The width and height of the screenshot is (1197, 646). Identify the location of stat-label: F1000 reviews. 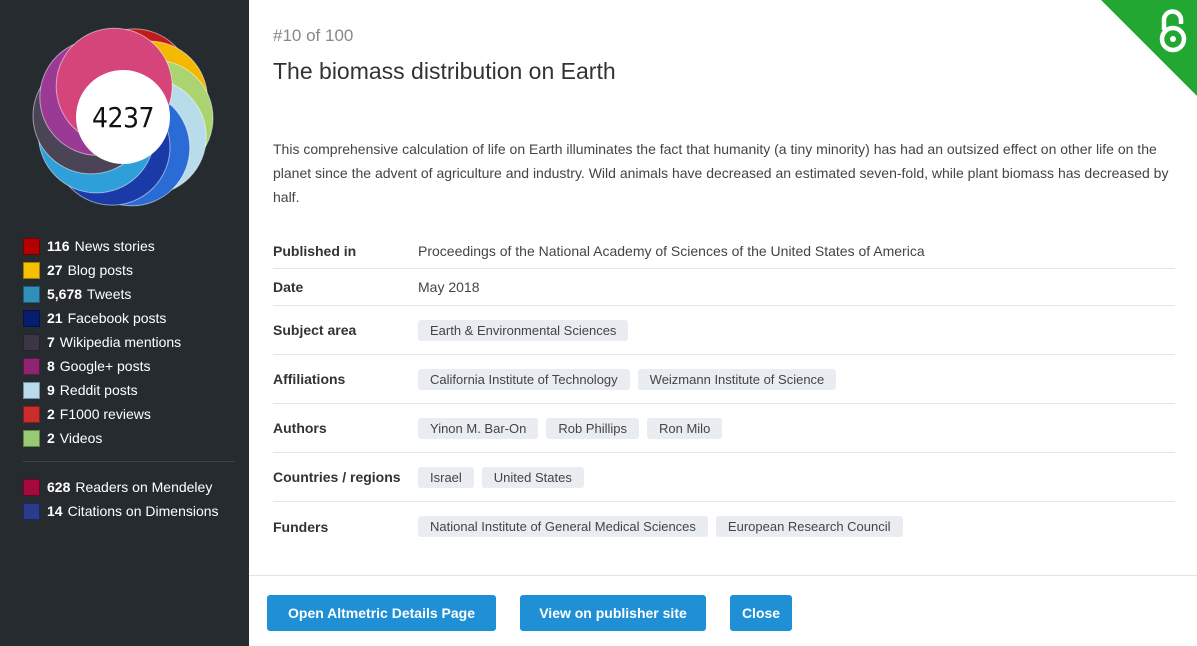
(105, 414).